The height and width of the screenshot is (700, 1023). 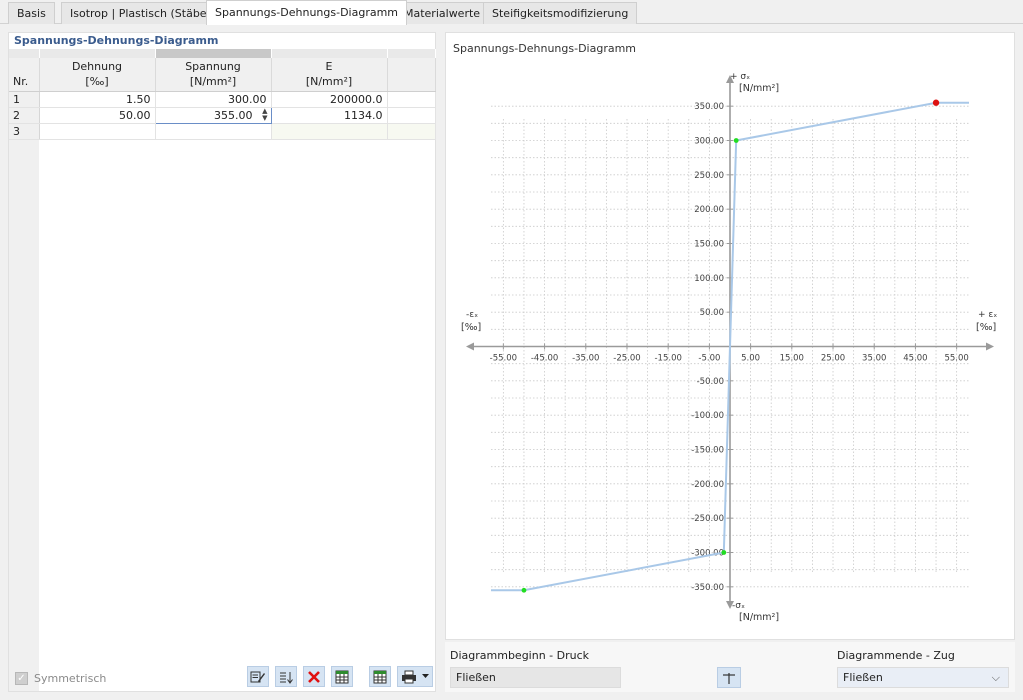 I want to click on table-copy-button, so click(x=342, y=676).